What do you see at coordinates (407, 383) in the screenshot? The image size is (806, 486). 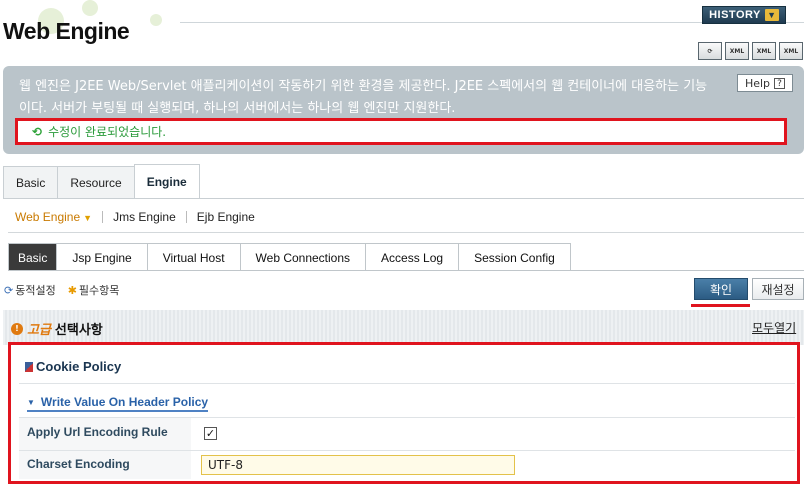 I see `divider` at bounding box center [407, 383].